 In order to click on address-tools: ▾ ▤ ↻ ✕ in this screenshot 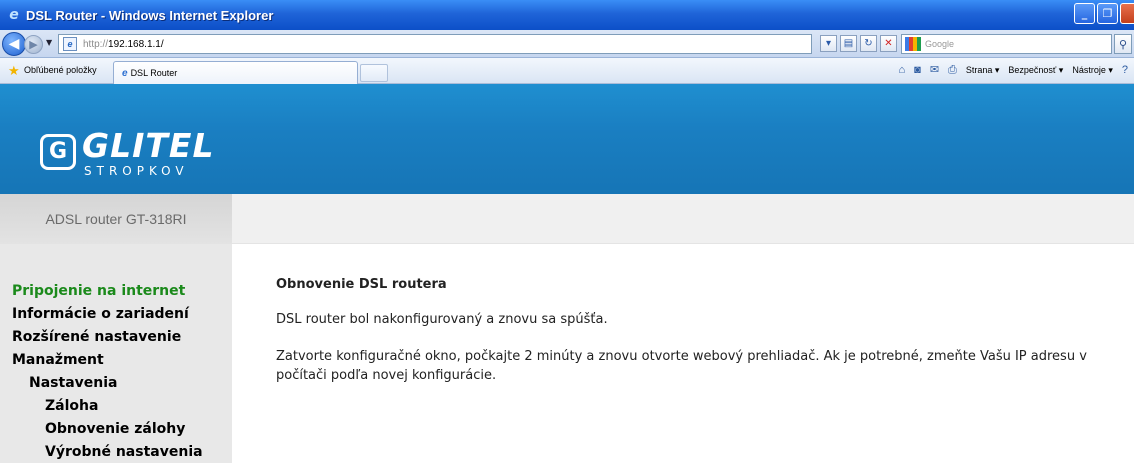, I will do `click(858, 43)`.